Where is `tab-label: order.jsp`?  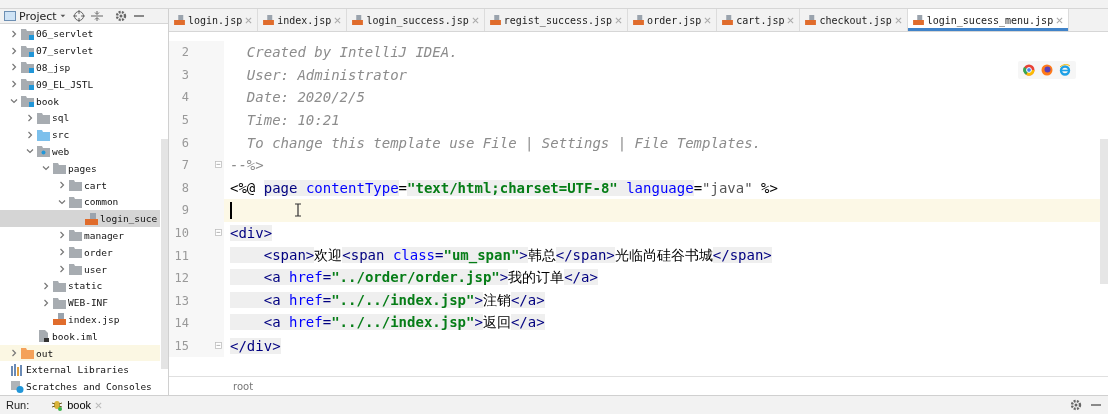
tab-label: order.jsp is located at coordinates (674, 20).